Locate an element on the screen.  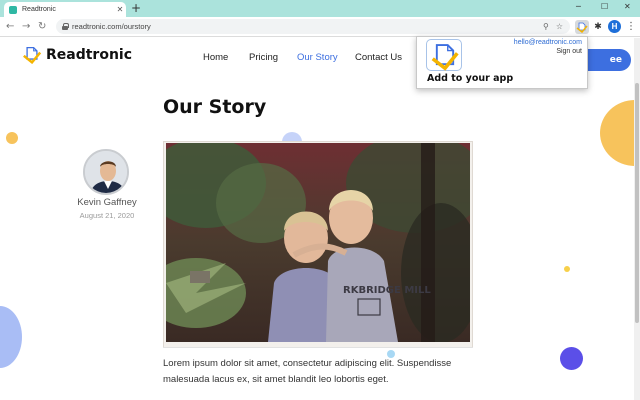
popup-app-logo is located at coordinates (444, 55).